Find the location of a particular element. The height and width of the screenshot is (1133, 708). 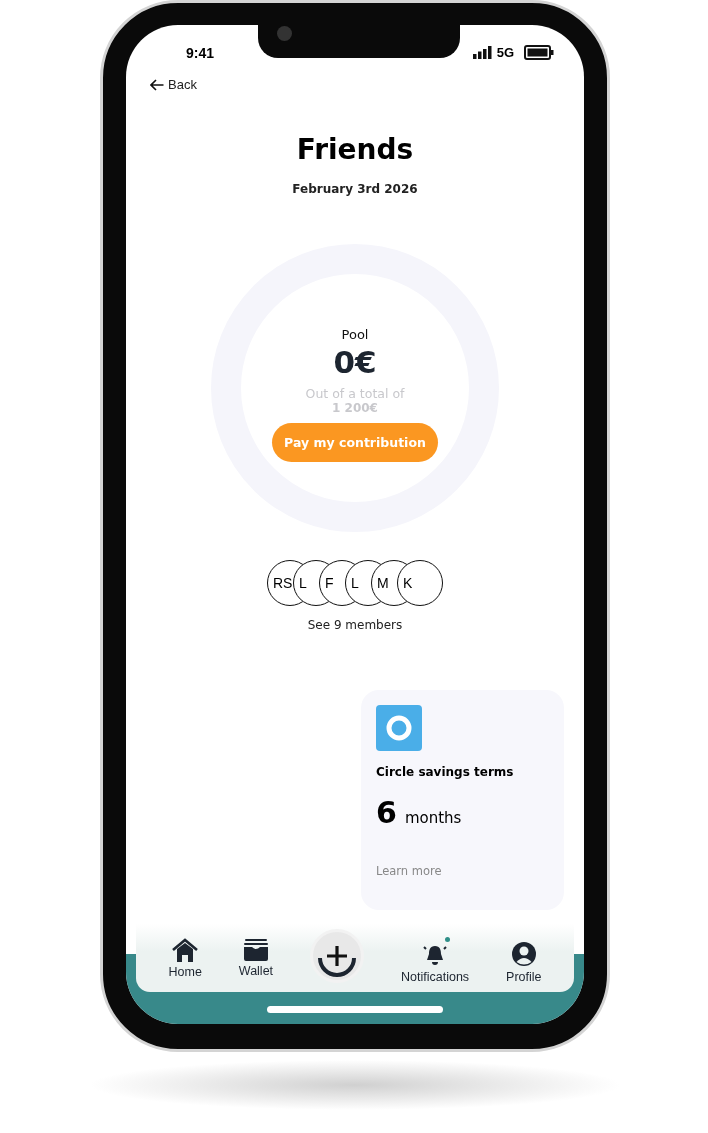

term-value: 6 is located at coordinates (386, 812).